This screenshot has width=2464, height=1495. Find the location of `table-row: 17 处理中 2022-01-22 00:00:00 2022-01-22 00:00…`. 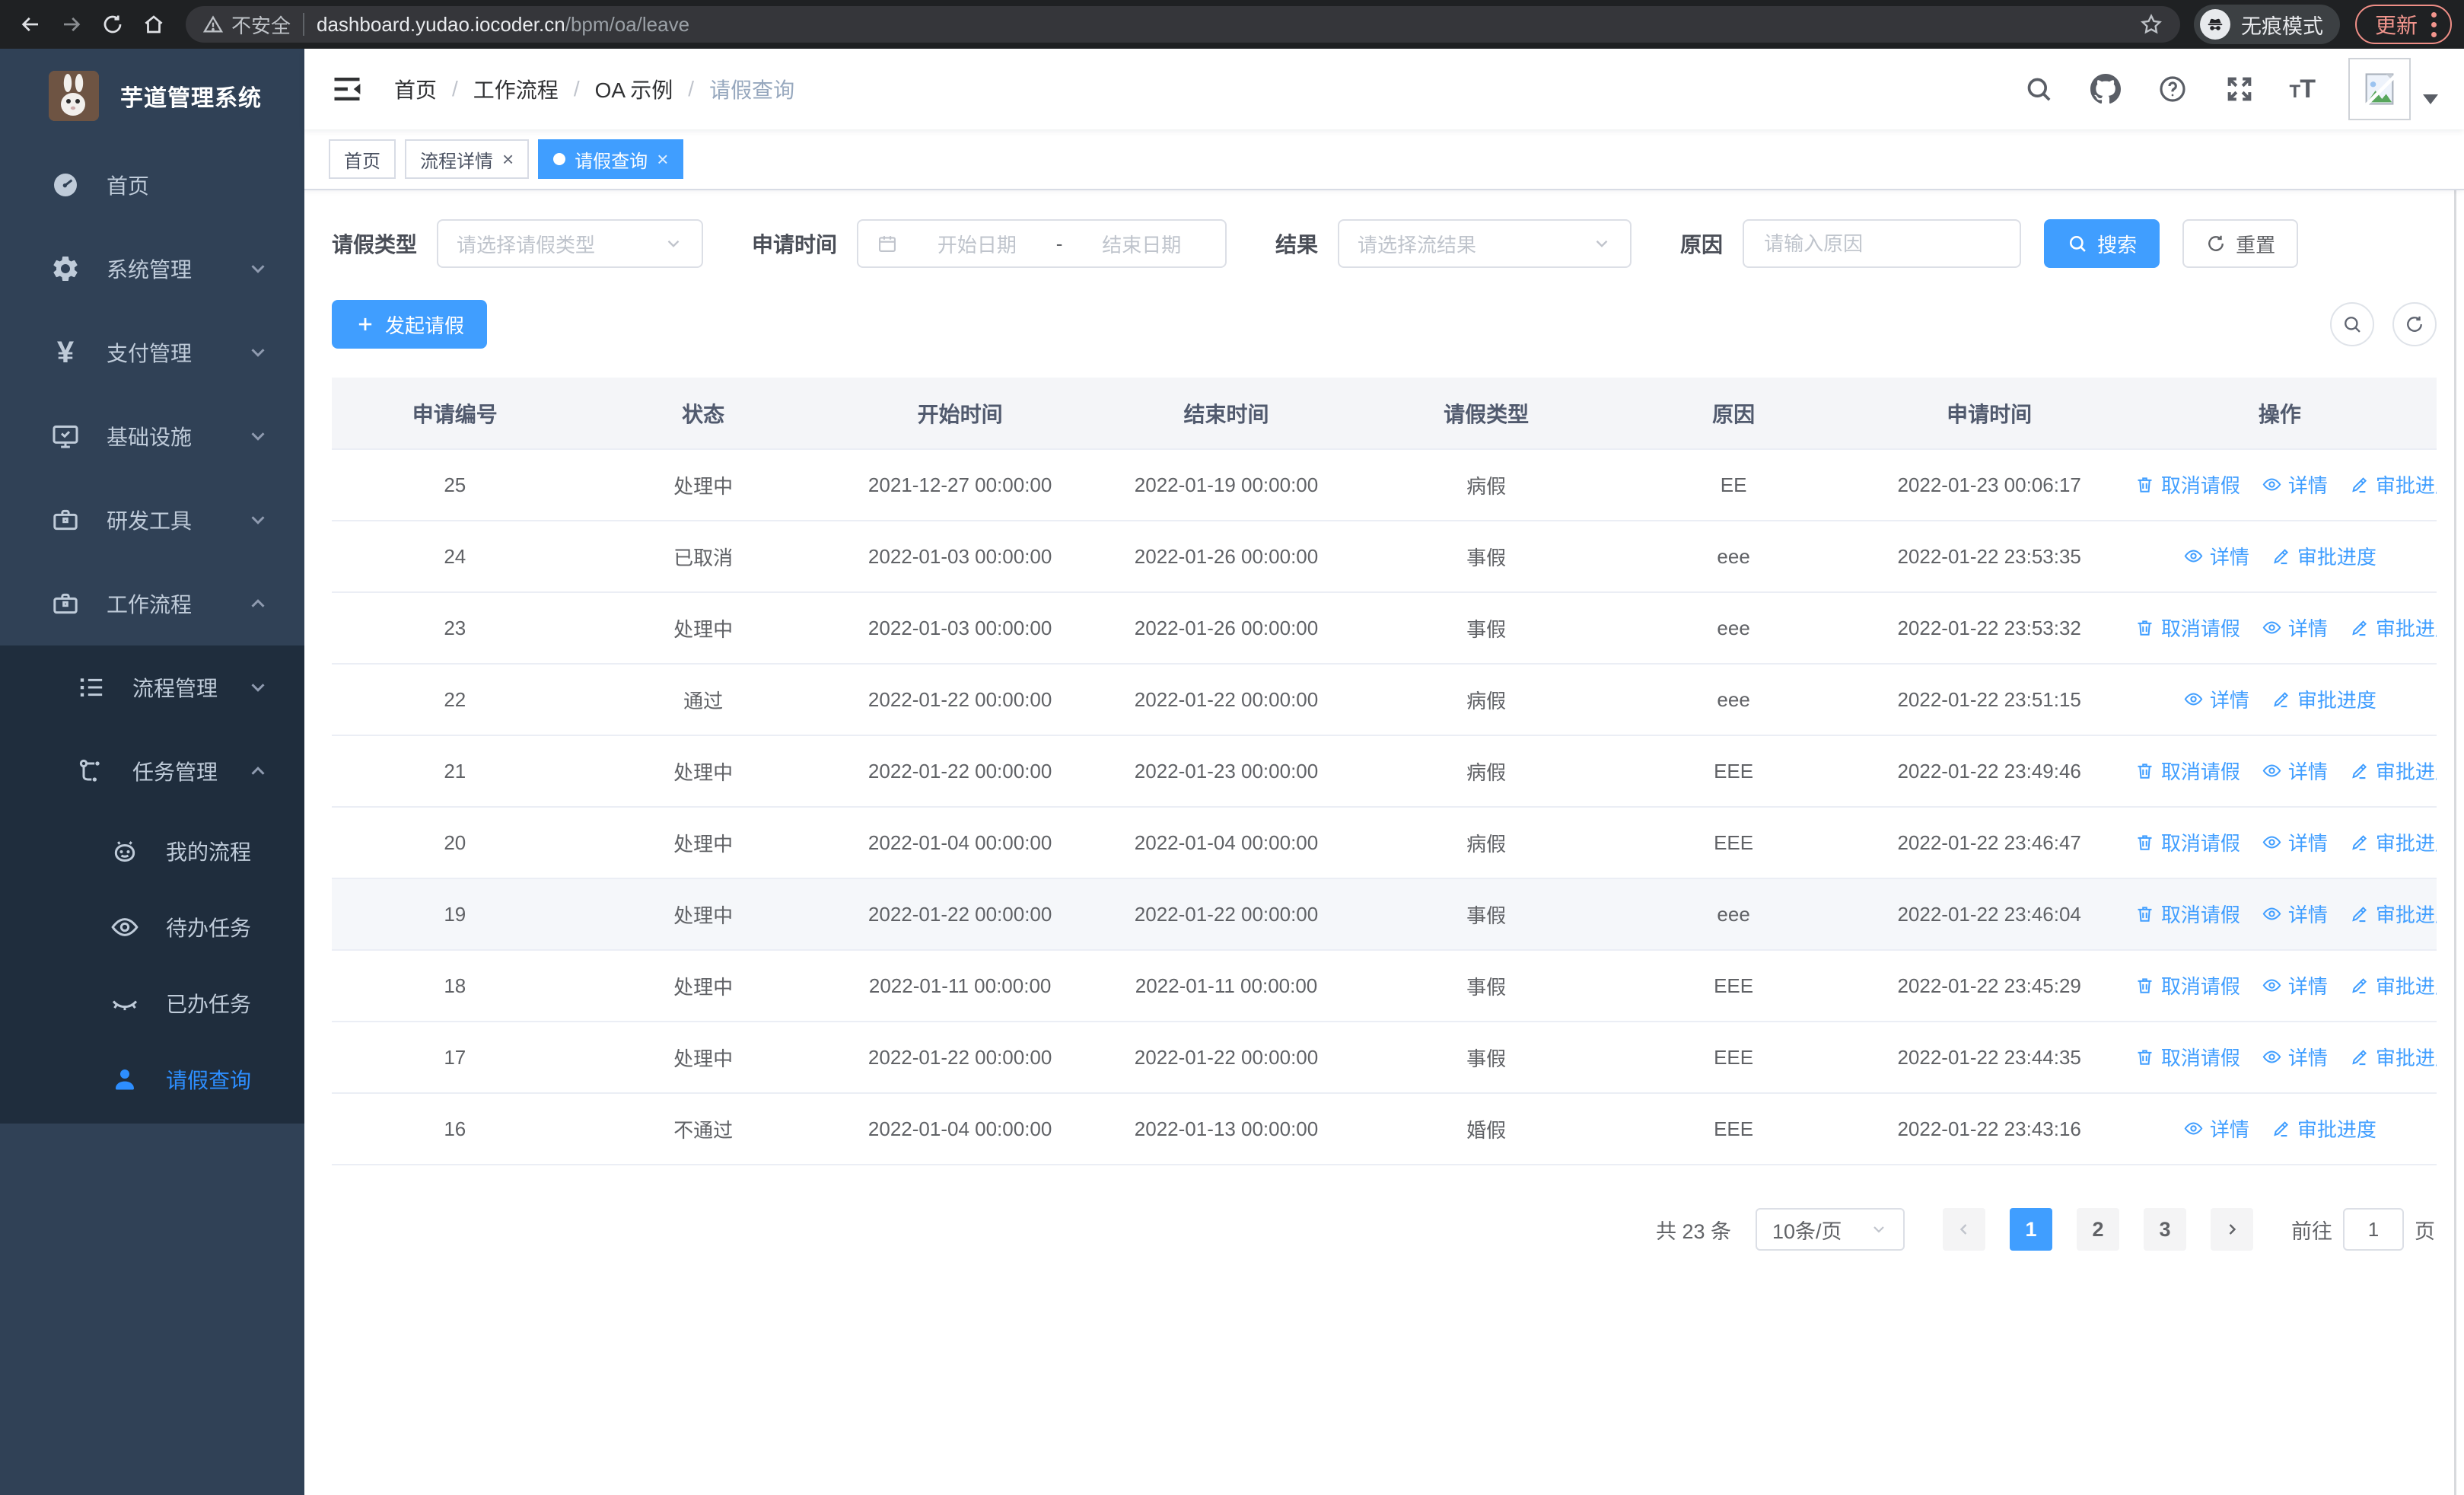

table-row: 17 处理中 2022-01-22 00:00:00 2022-01-22 00:00… is located at coordinates (1384, 1058).